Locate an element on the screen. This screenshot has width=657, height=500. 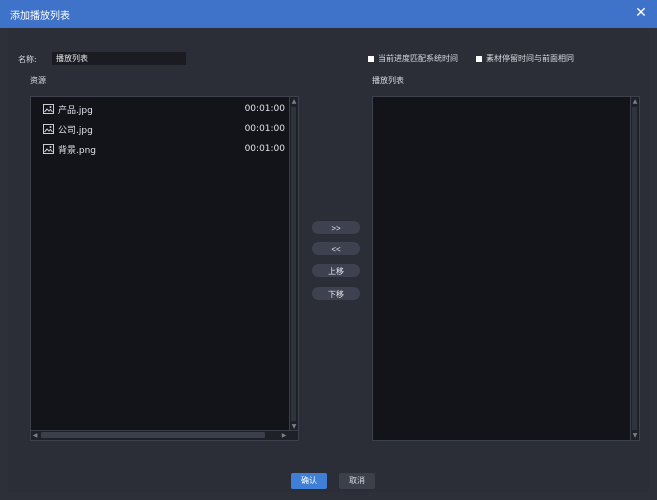
close-icon: ✕ is located at coordinates (641, 13).